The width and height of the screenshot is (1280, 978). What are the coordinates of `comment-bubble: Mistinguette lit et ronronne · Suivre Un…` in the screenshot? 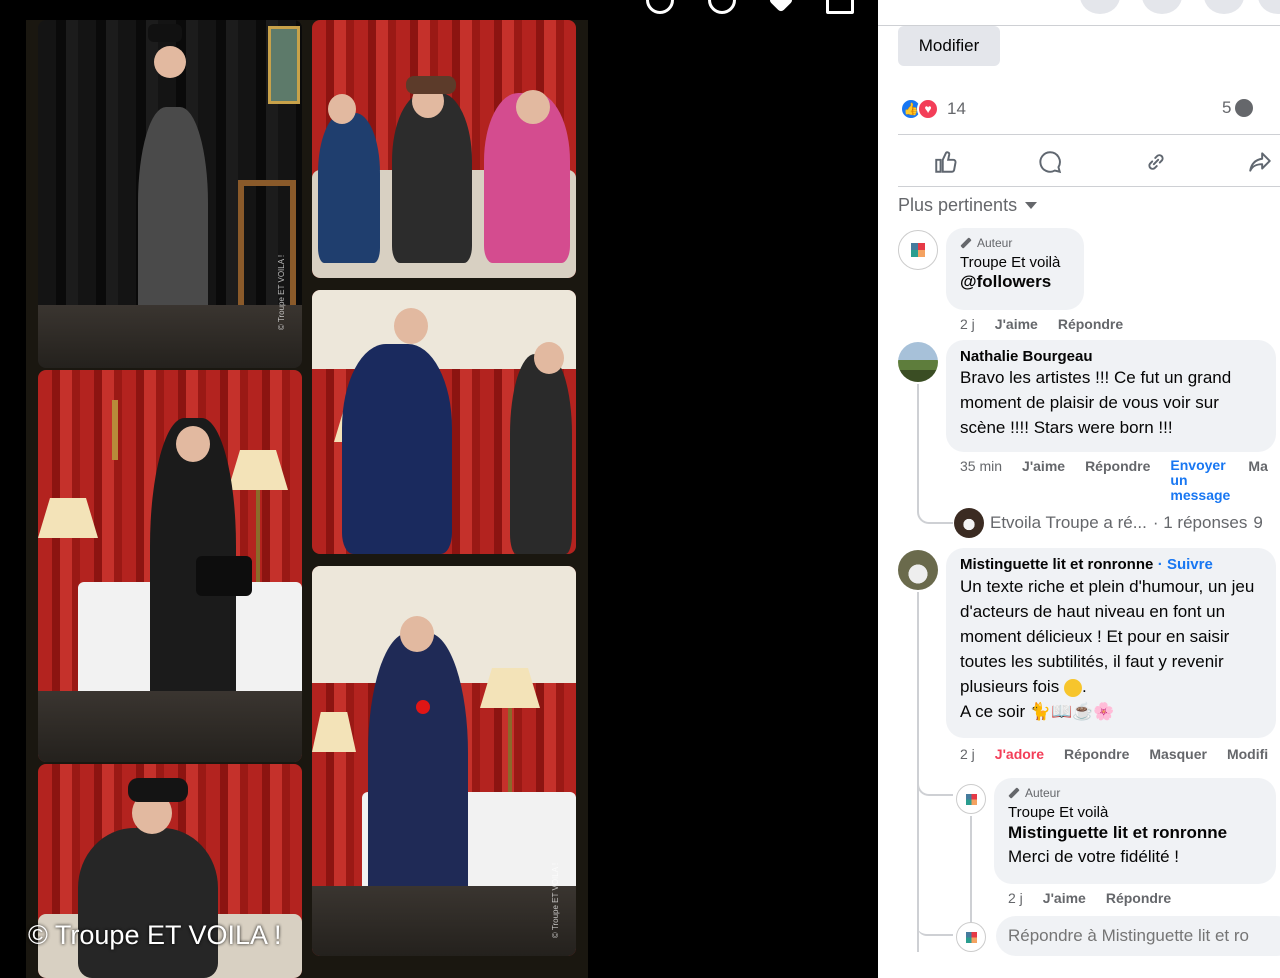 It's located at (1111, 643).